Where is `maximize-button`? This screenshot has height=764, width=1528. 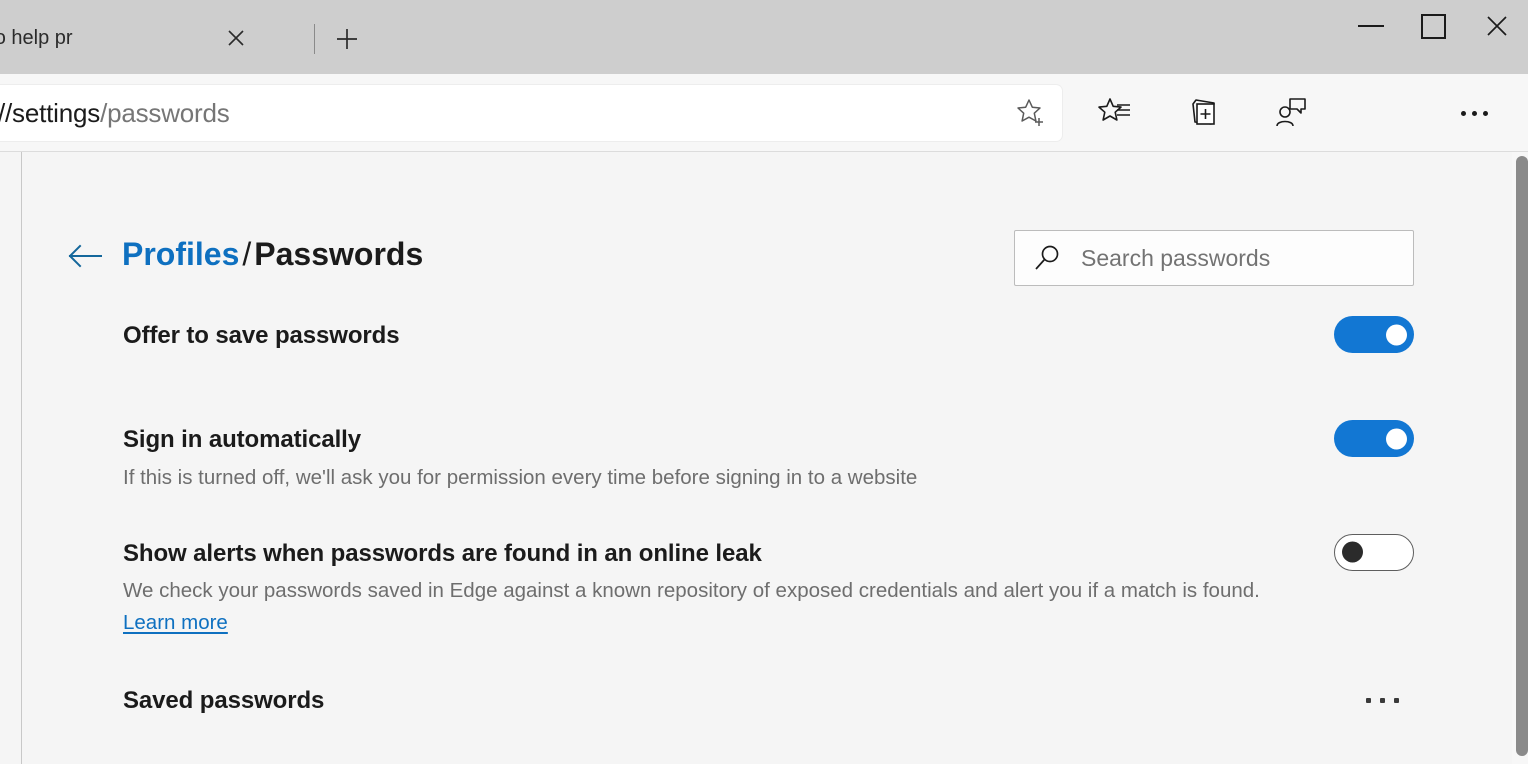 maximize-button is located at coordinates (1433, 26).